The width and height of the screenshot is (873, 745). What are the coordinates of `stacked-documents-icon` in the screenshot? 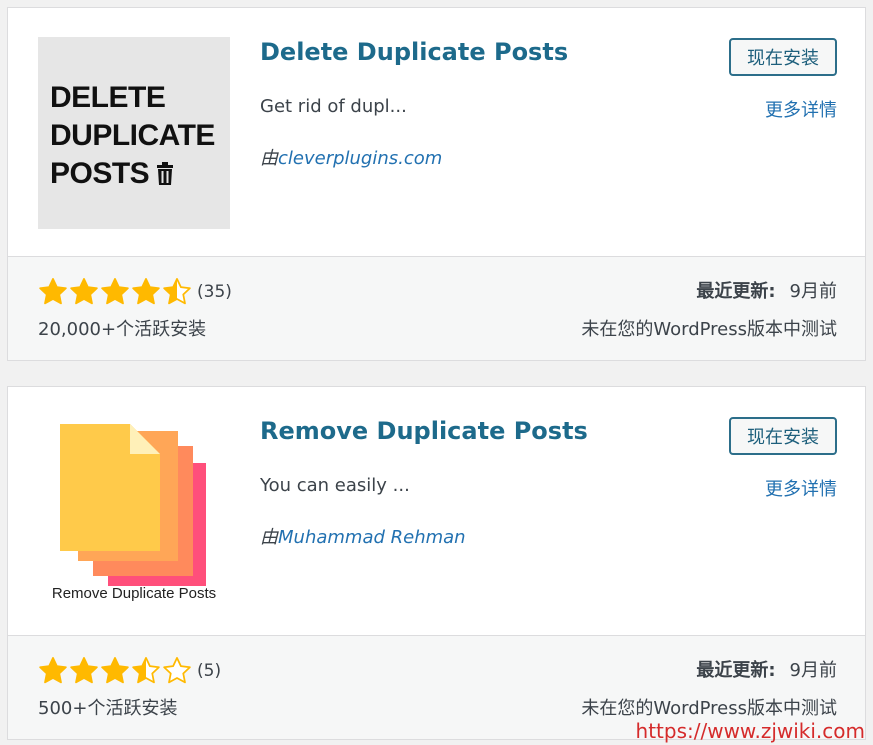 It's located at (135, 515).